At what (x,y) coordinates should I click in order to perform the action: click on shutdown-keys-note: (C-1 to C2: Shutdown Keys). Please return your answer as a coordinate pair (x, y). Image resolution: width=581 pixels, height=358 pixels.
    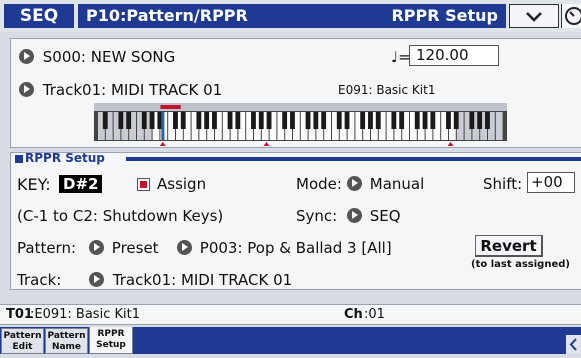
    Looking at the image, I should click on (120, 216).